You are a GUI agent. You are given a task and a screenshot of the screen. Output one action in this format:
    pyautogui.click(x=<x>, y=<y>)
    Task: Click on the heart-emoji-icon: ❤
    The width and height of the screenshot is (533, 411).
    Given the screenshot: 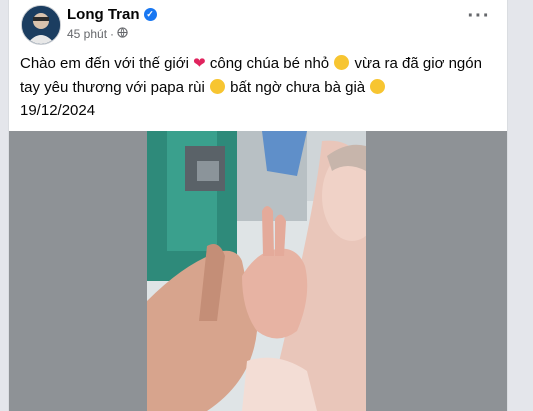 What is the action you would take?
    pyautogui.click(x=199, y=63)
    